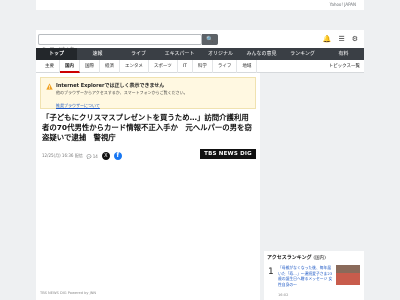 This screenshot has height=300, width=400. What do you see at coordinates (110, 66) in the screenshot?
I see `subnav-item-economy: 経済` at bounding box center [110, 66].